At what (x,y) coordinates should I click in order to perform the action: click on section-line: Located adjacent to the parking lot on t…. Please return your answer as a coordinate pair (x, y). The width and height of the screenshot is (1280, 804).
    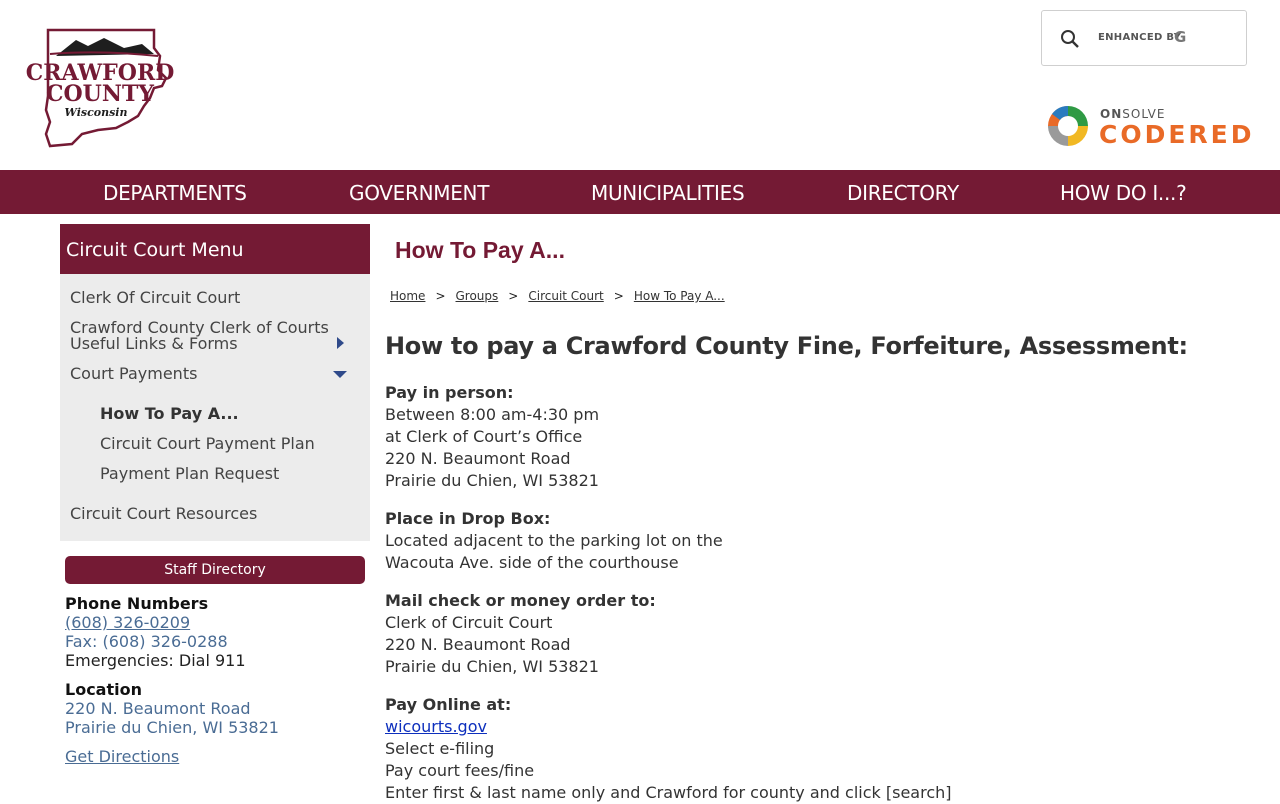
    Looking at the image, I should click on (554, 540).